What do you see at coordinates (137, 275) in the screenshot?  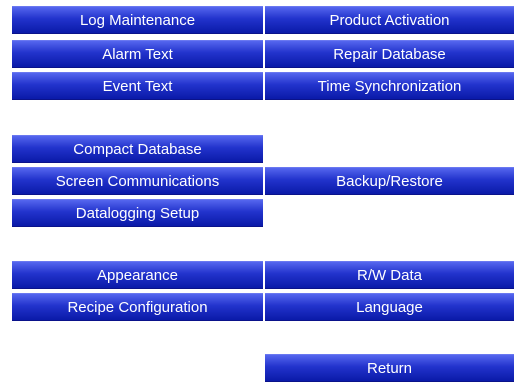 I see `appearance-button: Appearance` at bounding box center [137, 275].